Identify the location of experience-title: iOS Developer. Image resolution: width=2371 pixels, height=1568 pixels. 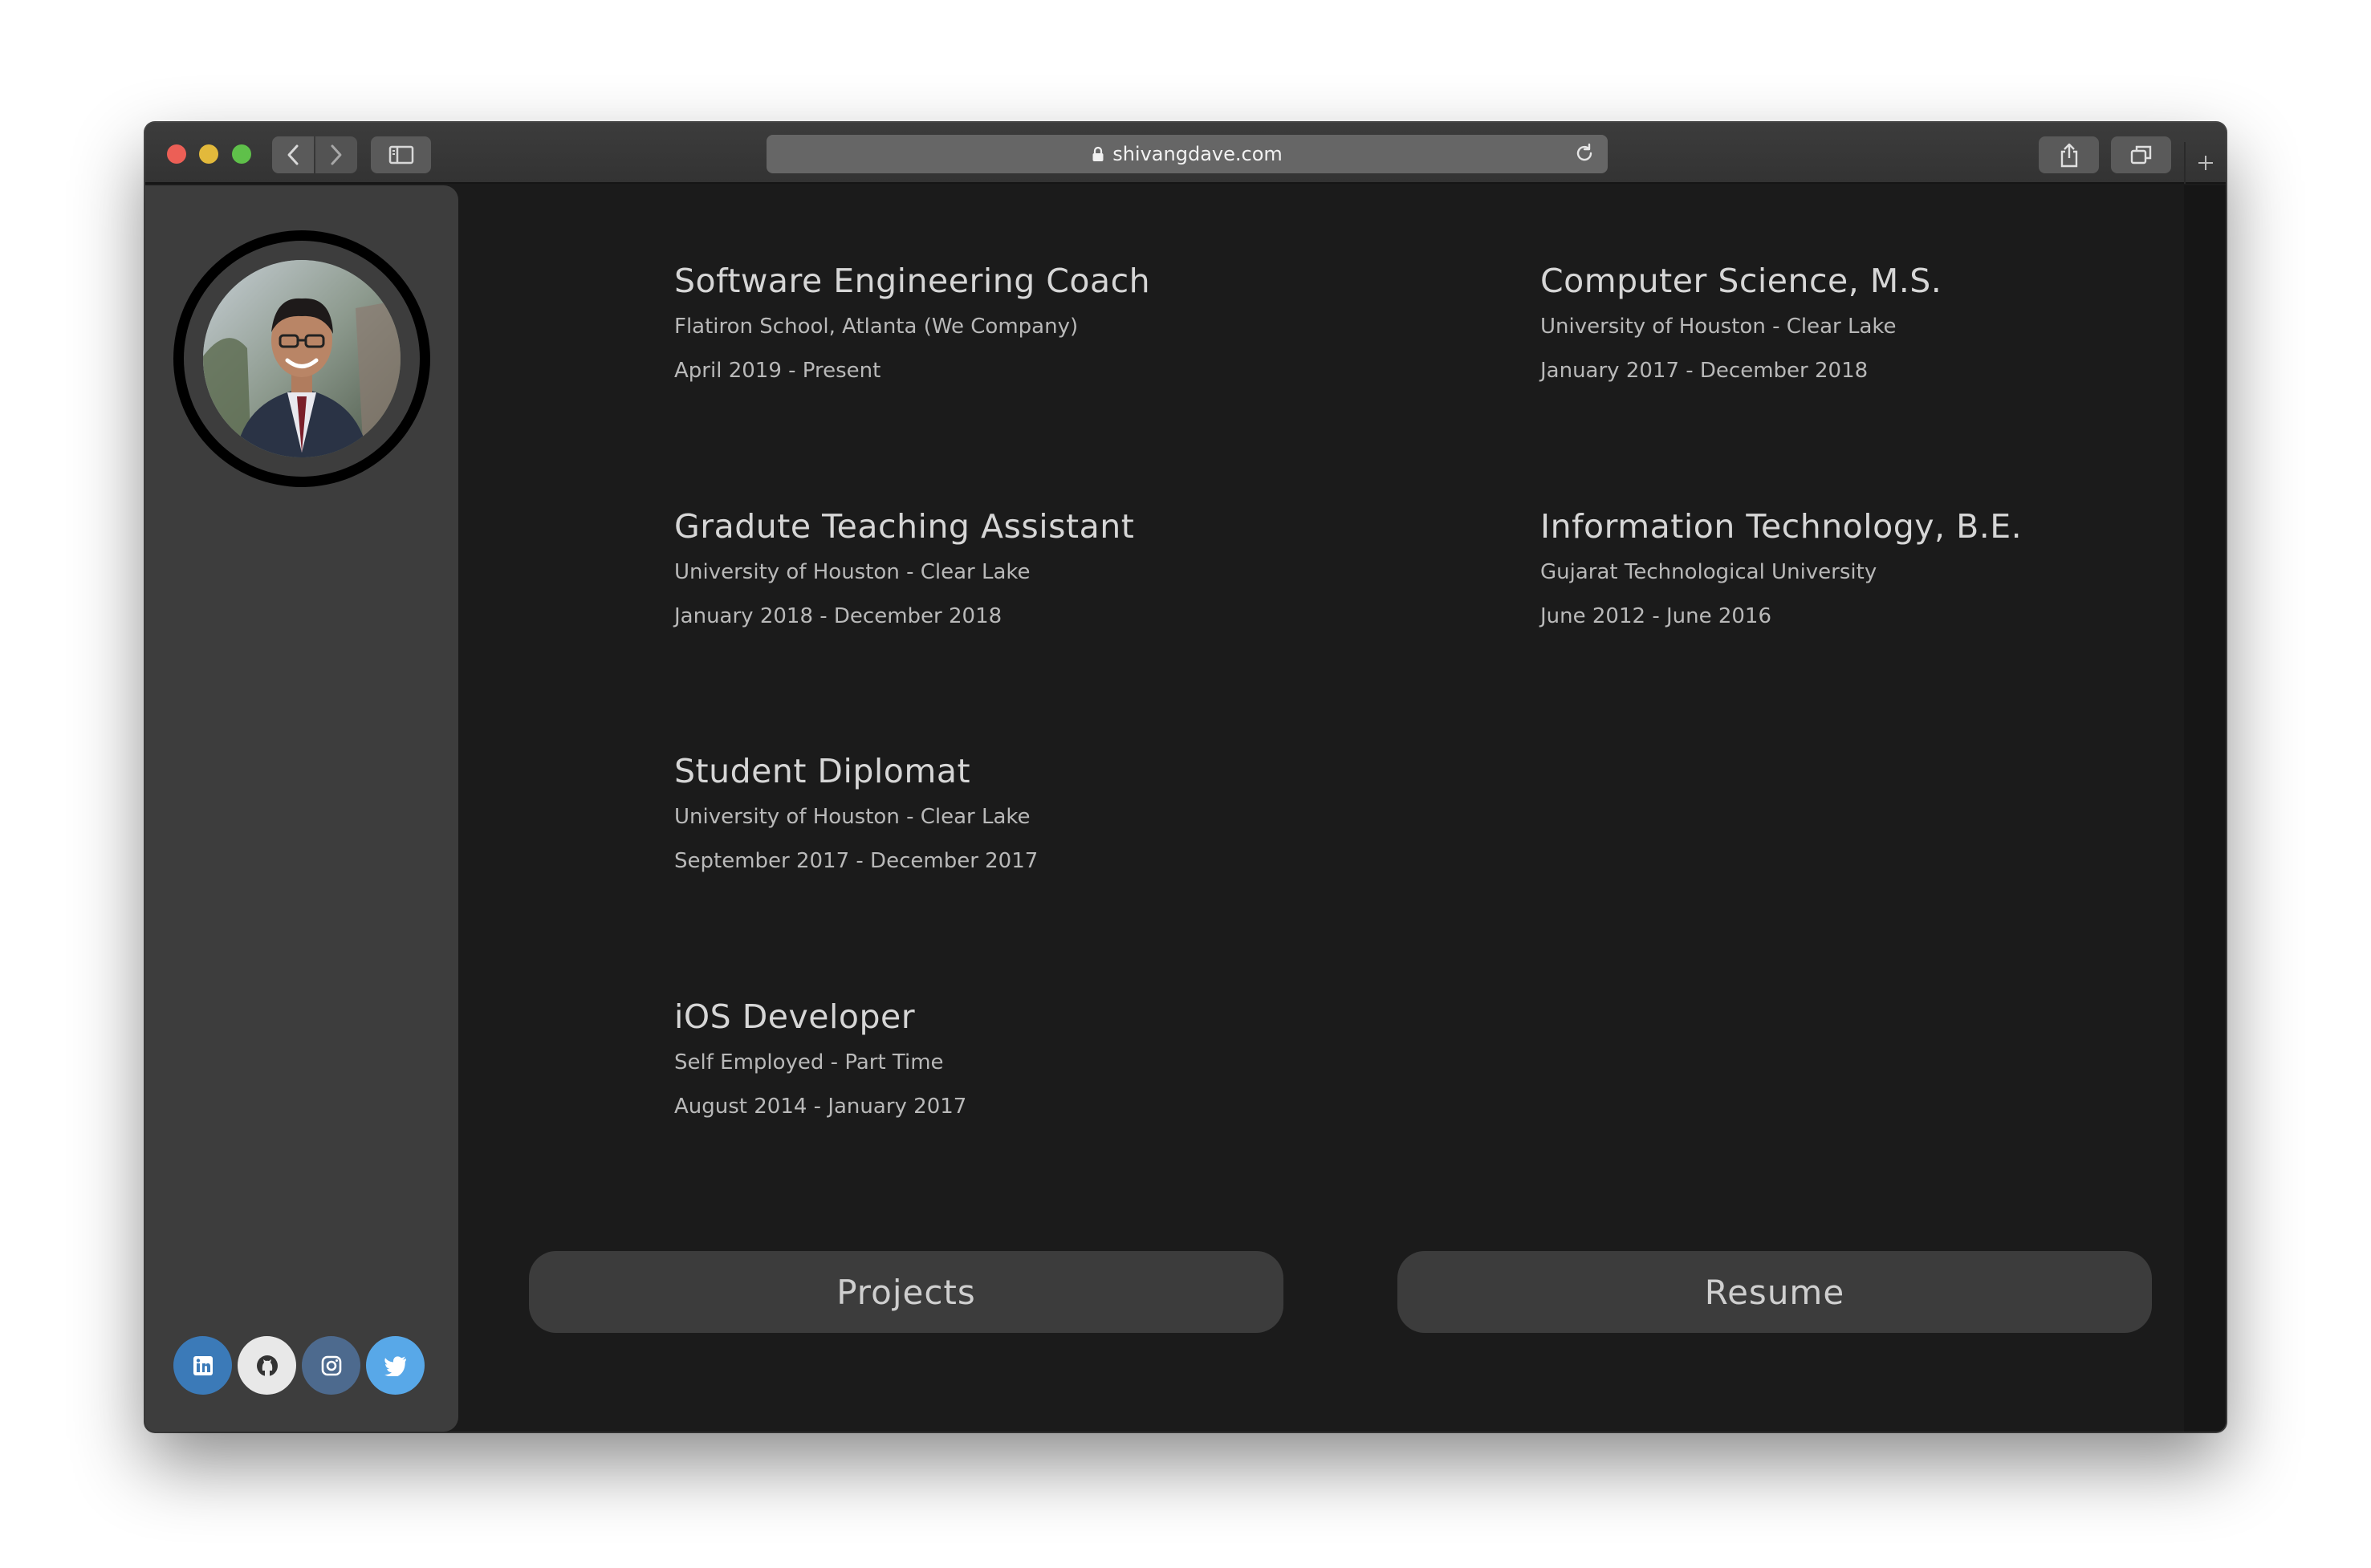
(795, 1016).